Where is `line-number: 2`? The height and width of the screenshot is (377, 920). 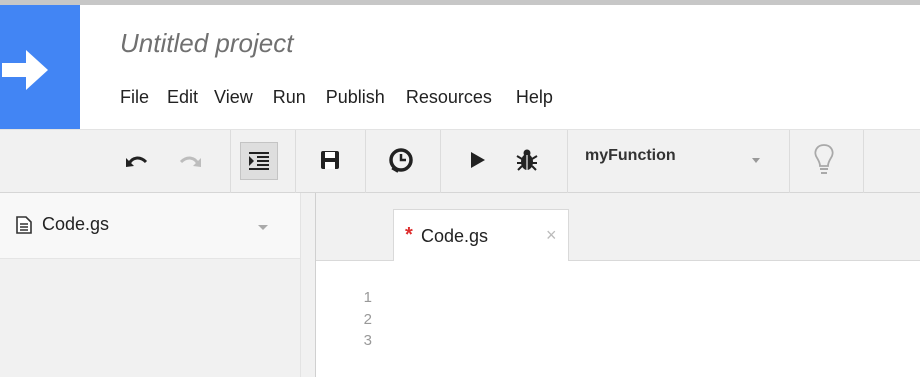
line-number: 2 is located at coordinates (367, 319).